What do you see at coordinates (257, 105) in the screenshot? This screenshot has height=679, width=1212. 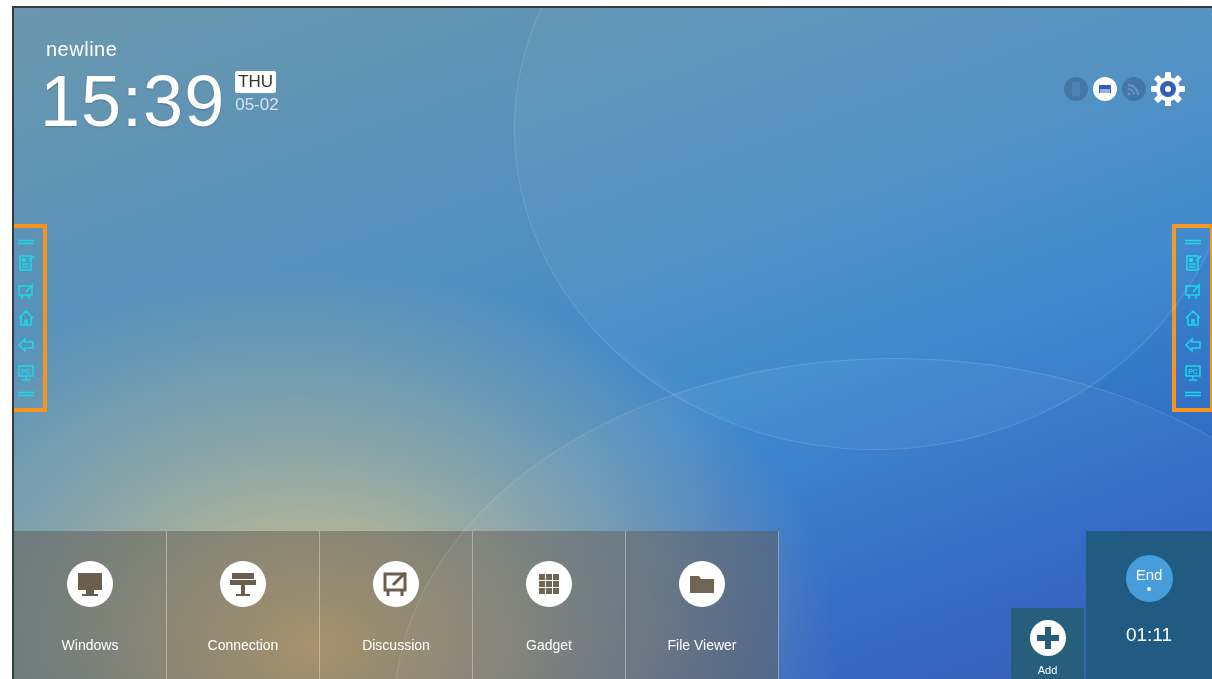 I see `date-label: 05-02` at bounding box center [257, 105].